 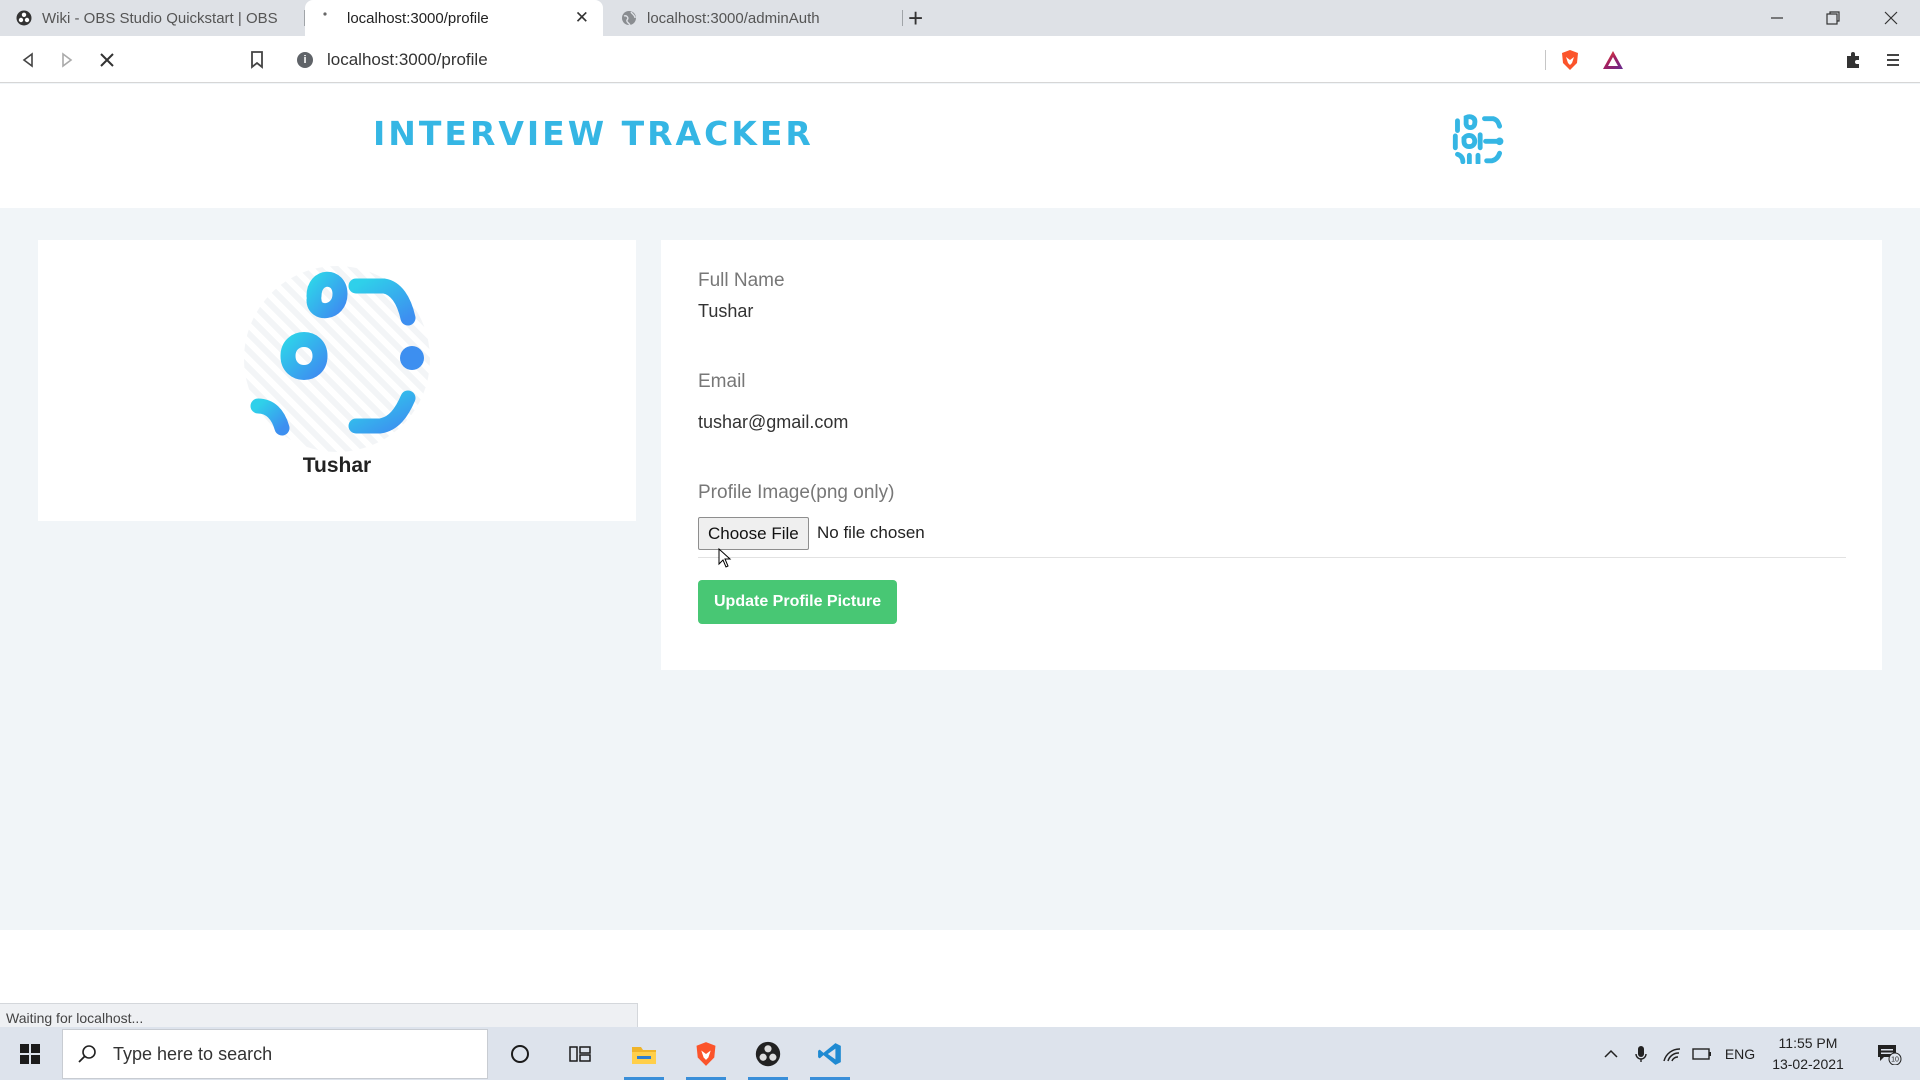 What do you see at coordinates (160, 18) in the screenshot?
I see `tab-title: Wiki - OBS Studio Quickstart | OBS` at bounding box center [160, 18].